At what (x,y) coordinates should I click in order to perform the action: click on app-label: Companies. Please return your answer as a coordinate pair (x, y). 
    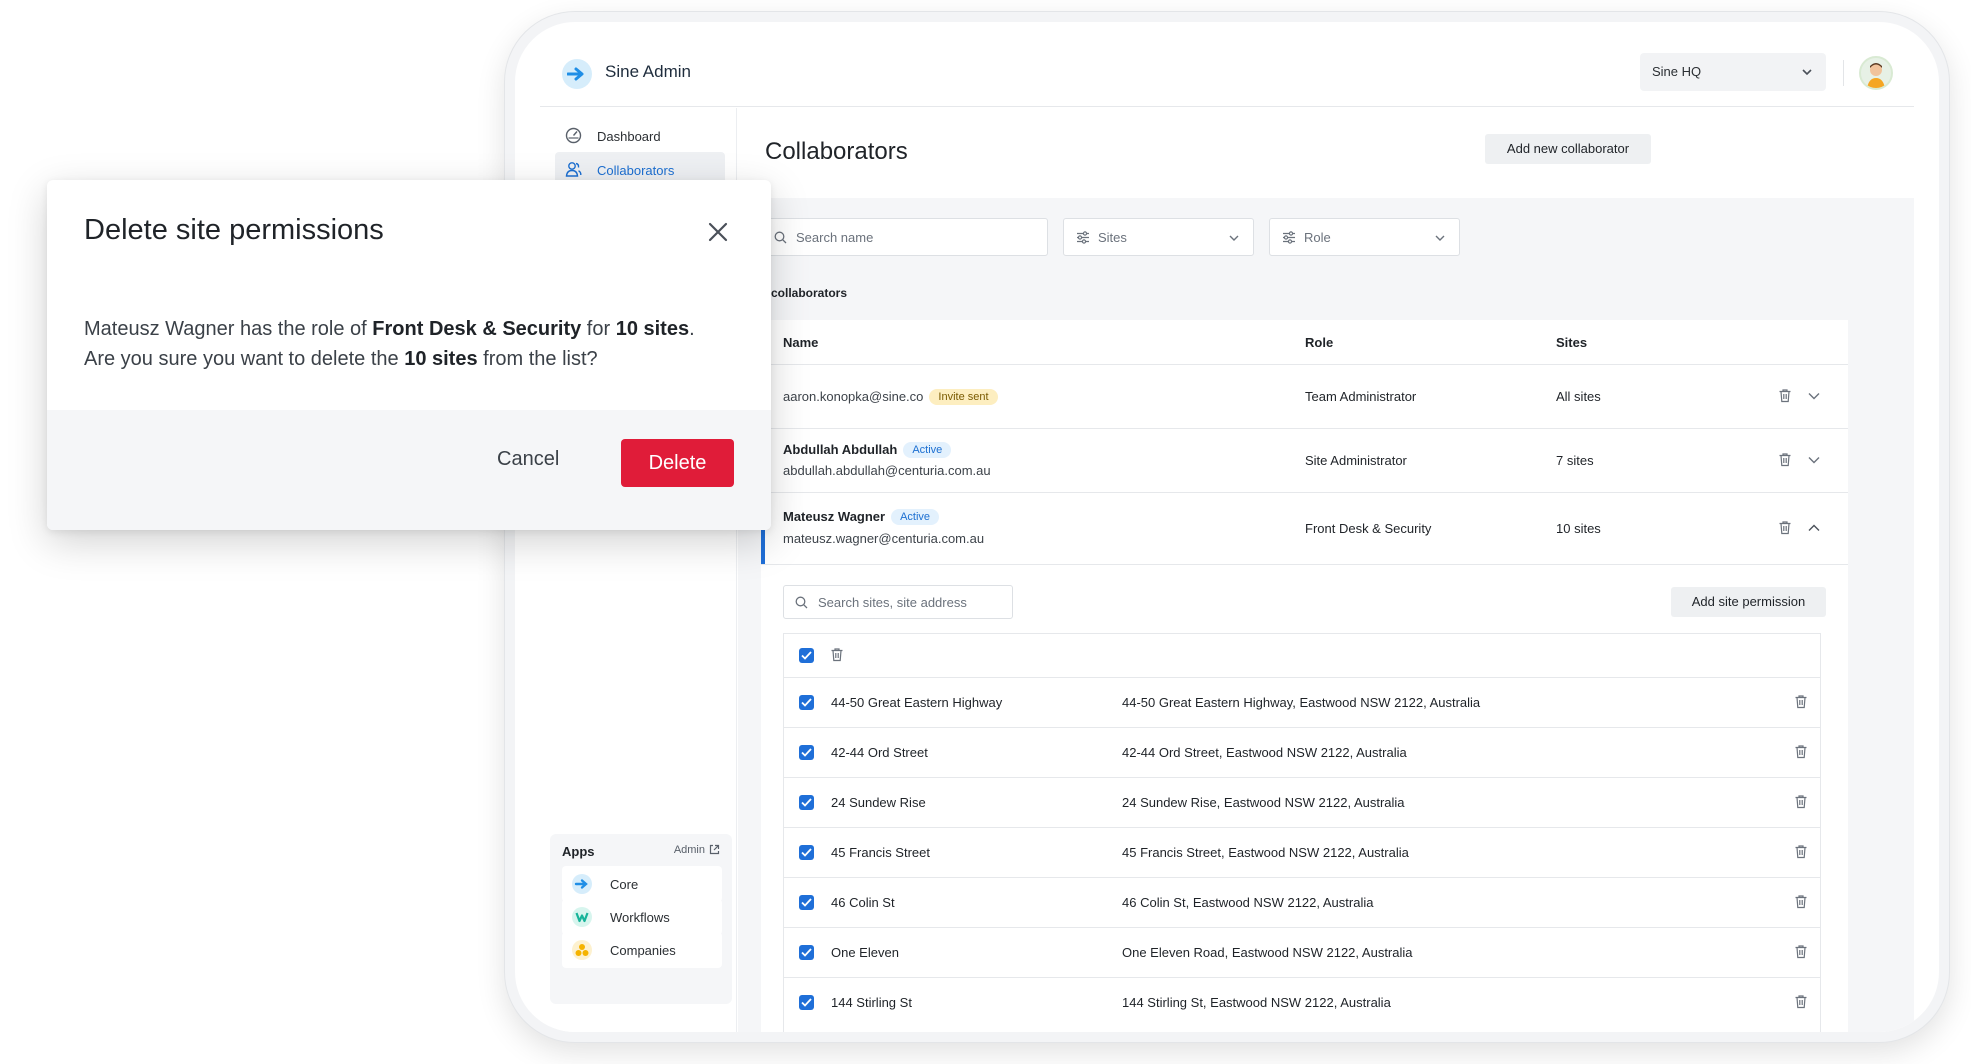
    Looking at the image, I should click on (643, 950).